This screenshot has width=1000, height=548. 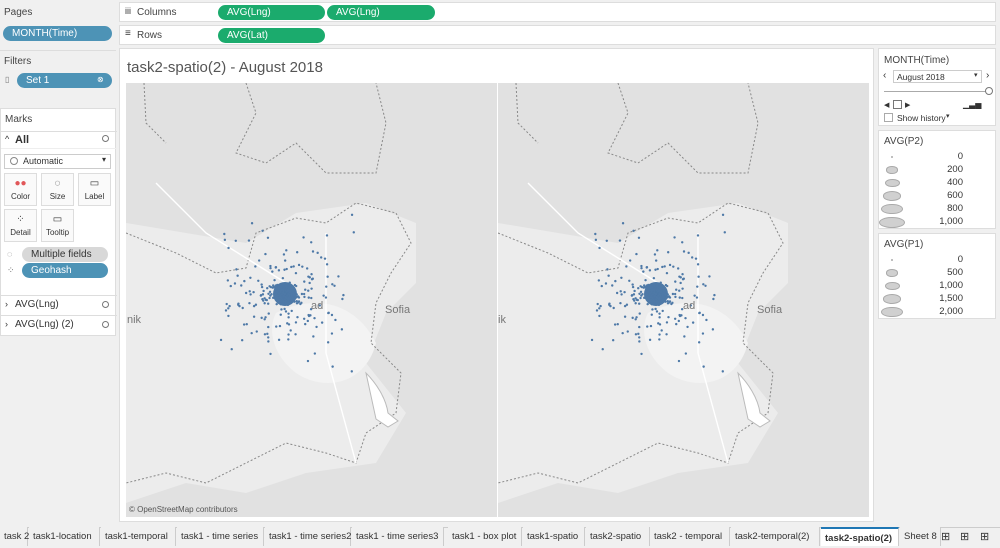 What do you see at coordinates (888, 117) in the screenshot?
I see `checkbox-icon` at bounding box center [888, 117].